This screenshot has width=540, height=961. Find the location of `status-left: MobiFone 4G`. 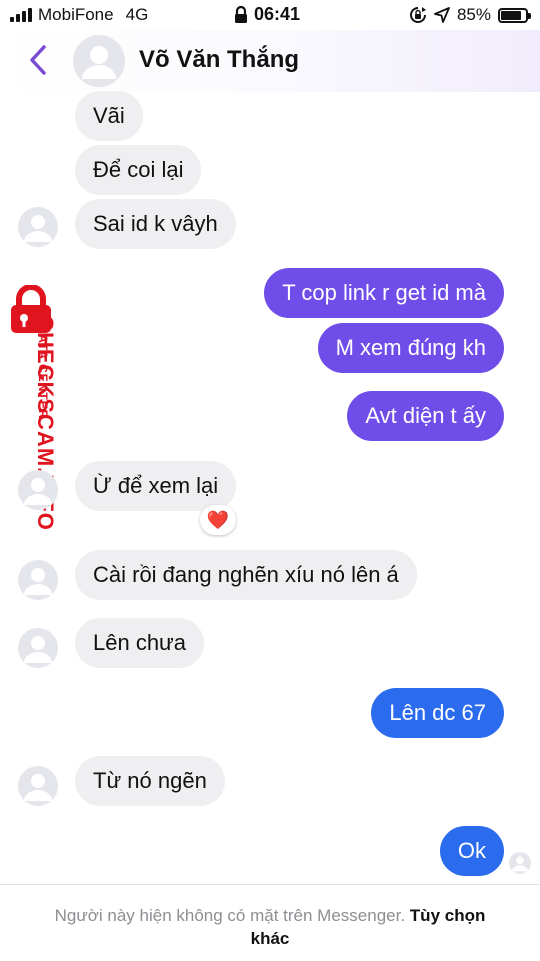

status-left: MobiFone 4G is located at coordinates (79, 15).